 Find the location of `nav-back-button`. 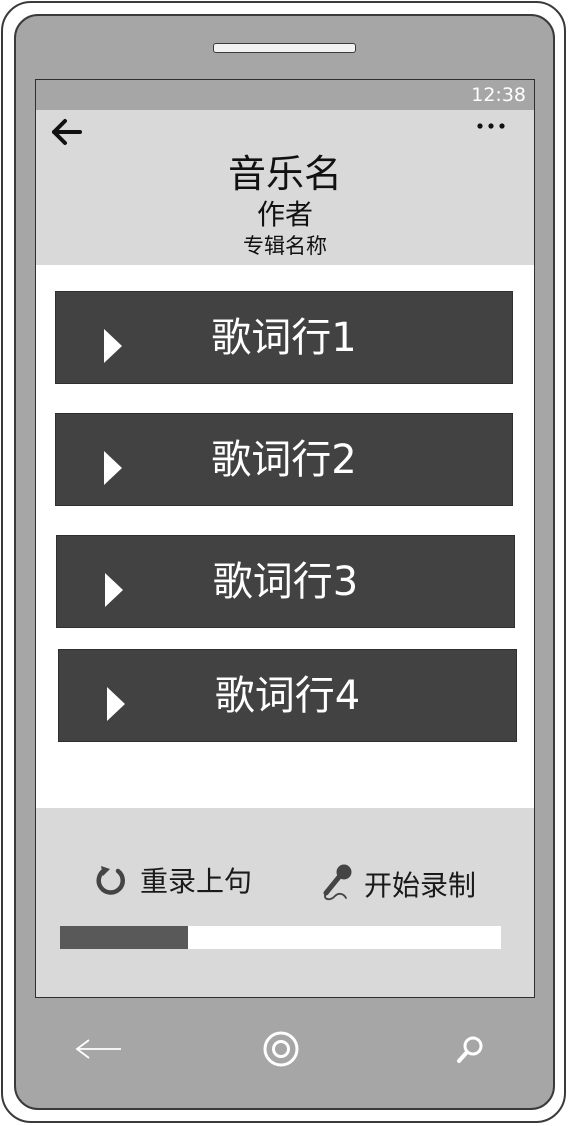

nav-back-button is located at coordinates (99, 1049).